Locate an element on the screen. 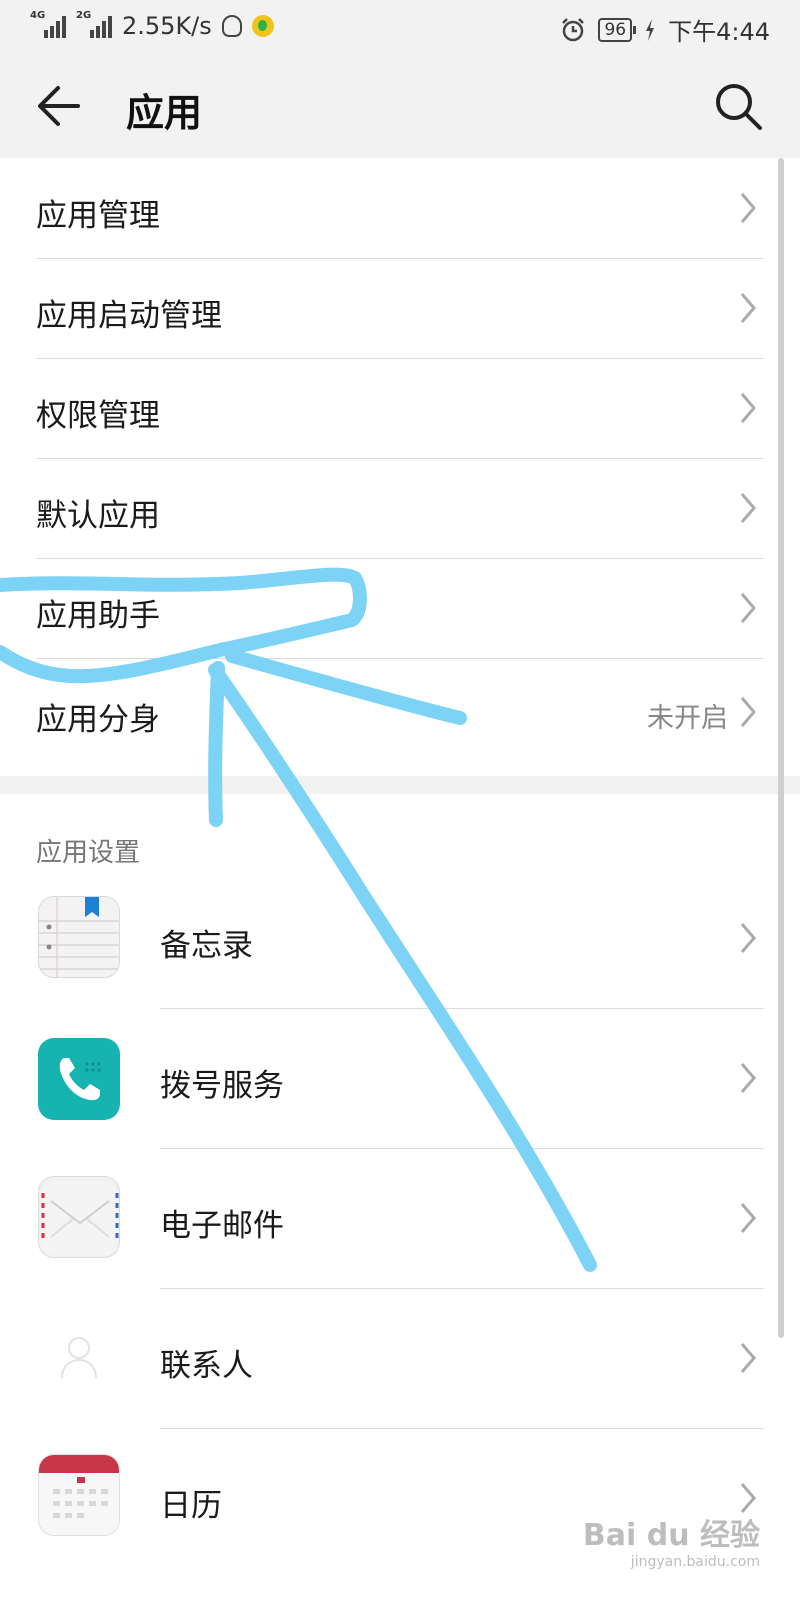 This screenshot has height=1600, width=800. qq-icon is located at coordinates (231, 26).